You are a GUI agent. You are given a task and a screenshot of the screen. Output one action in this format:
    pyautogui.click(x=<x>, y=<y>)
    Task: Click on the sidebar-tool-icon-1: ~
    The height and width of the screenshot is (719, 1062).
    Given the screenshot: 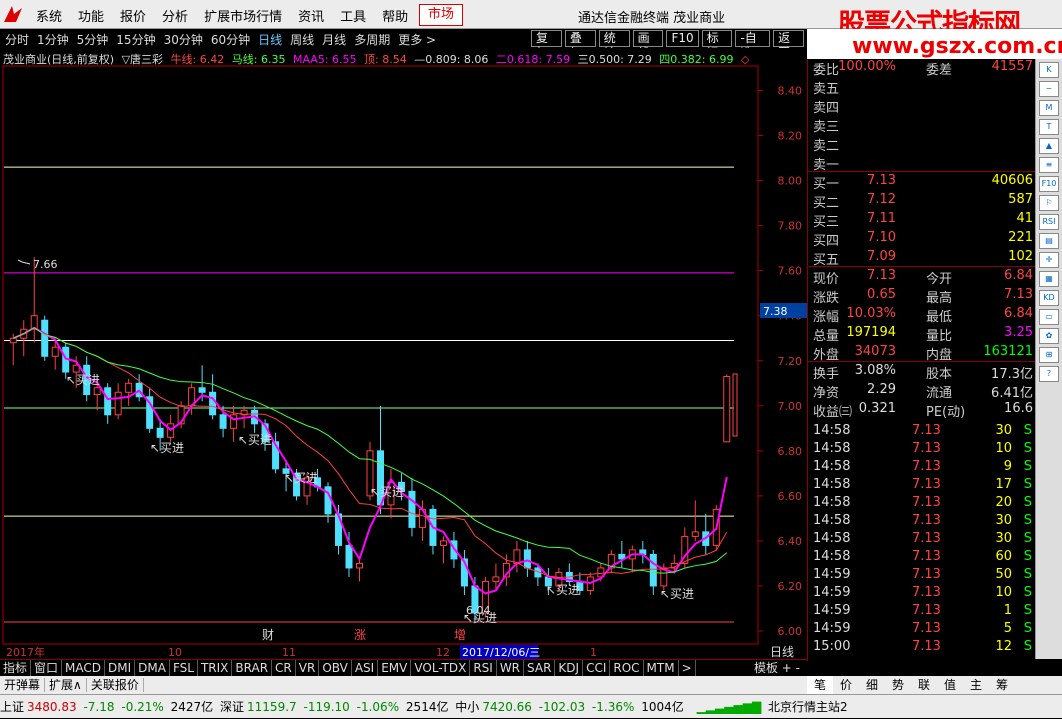 What is the action you would take?
    pyautogui.click(x=1049, y=89)
    